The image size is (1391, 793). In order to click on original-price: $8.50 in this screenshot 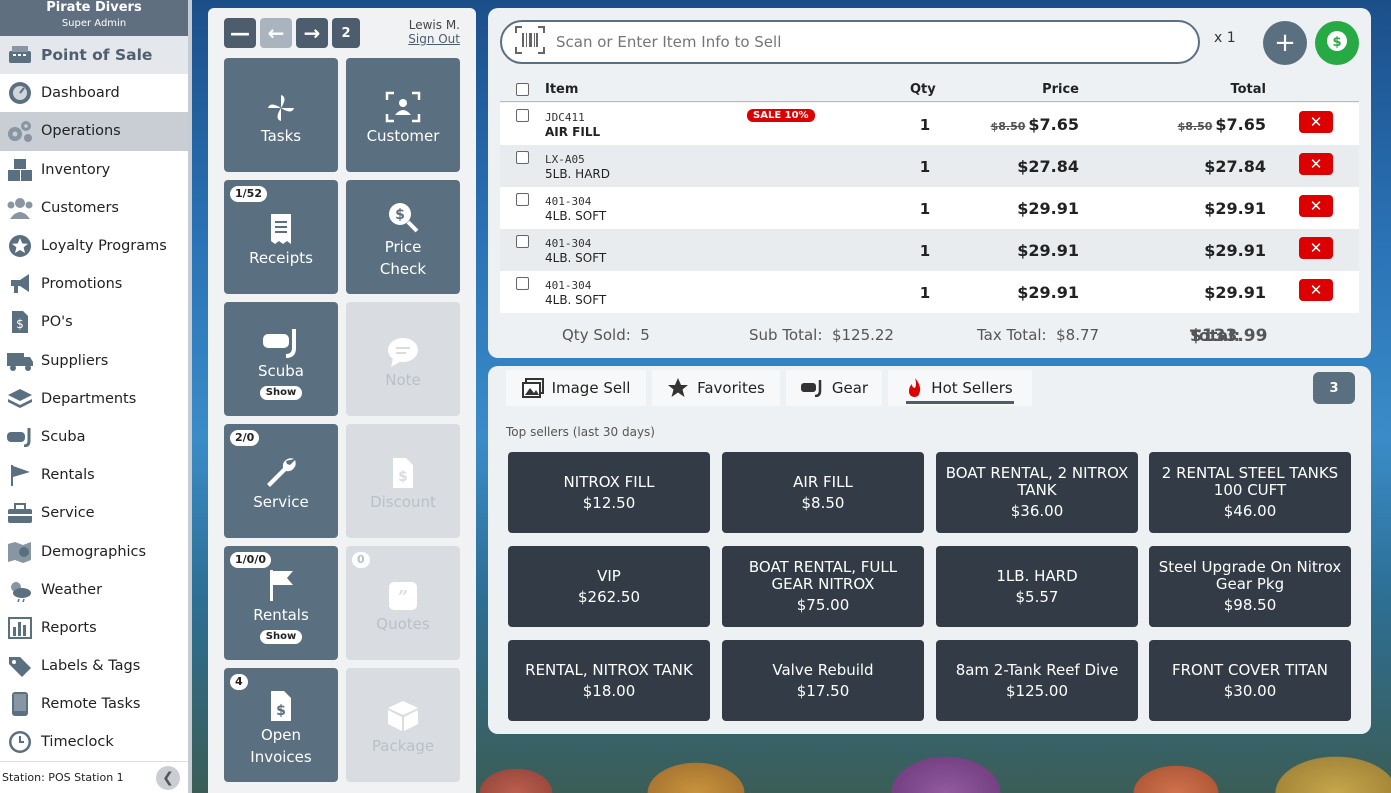, I will do `click(1008, 126)`.